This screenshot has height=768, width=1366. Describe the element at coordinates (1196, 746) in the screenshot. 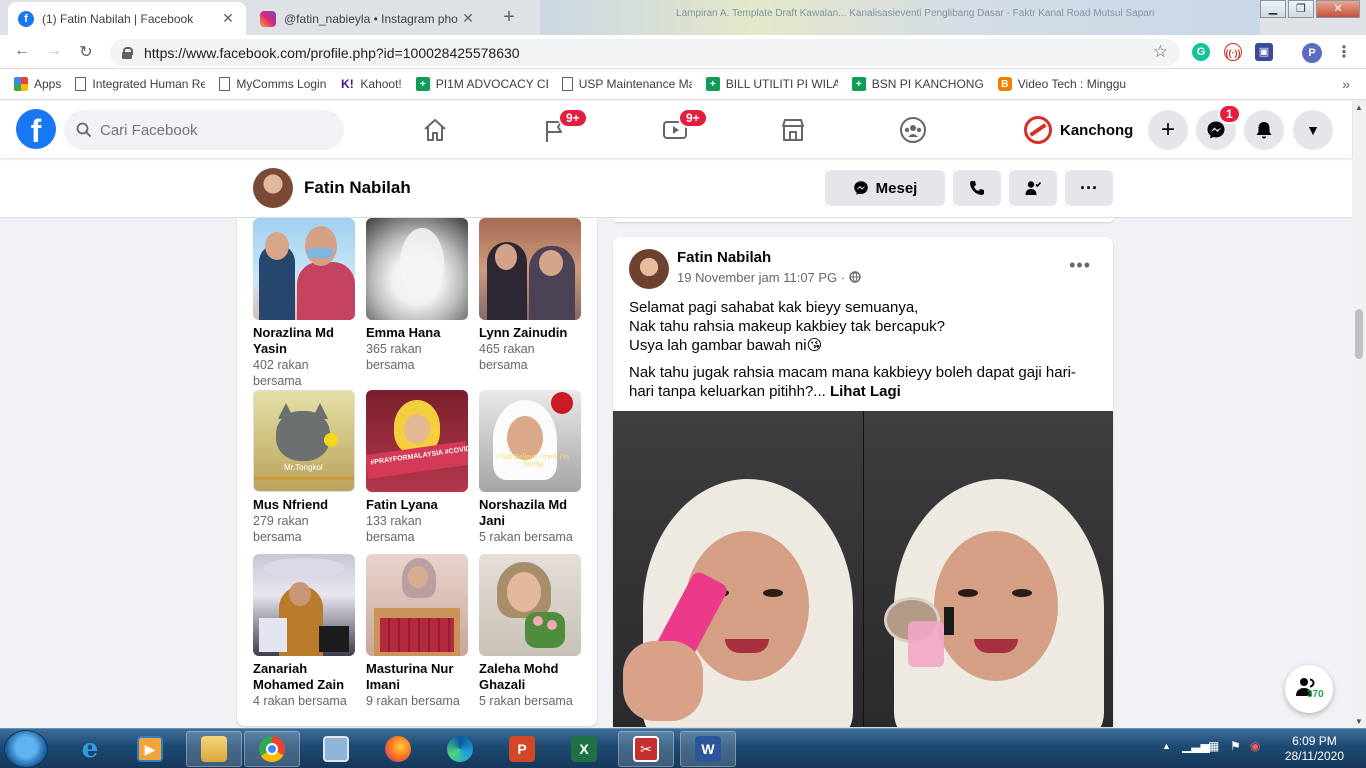

I see `network-signal-icon: ▁▃▅` at that location.